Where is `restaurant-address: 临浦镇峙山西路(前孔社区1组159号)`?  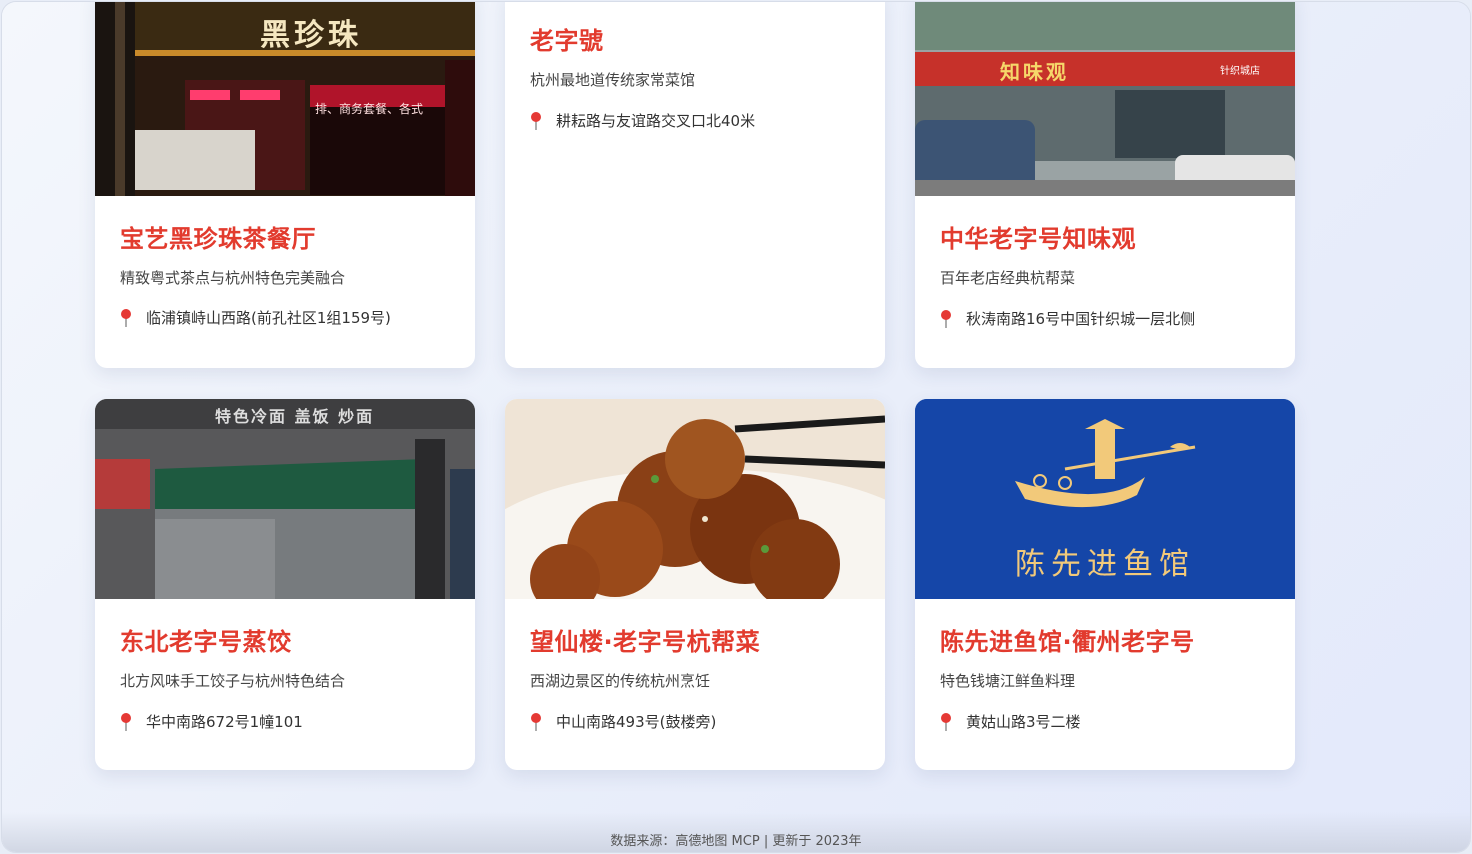 restaurant-address: 临浦镇峙山西路(前孔社区1组159号) is located at coordinates (285, 318).